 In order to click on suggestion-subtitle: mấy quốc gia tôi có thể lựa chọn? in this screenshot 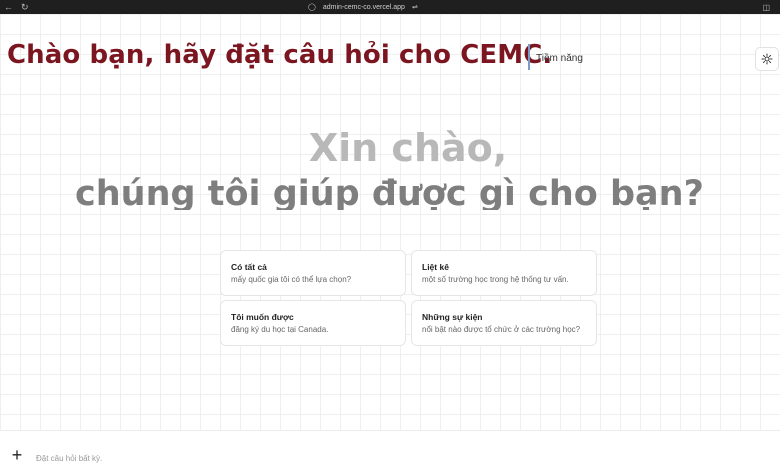, I will do `click(291, 279)`.